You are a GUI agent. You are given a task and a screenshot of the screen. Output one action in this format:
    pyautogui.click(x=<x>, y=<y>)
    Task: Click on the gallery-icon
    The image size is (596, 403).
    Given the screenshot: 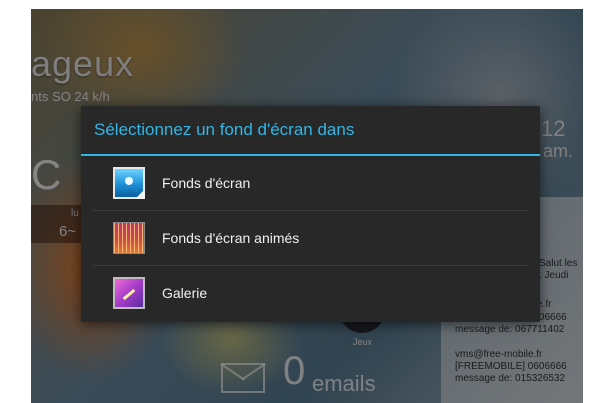 What is the action you would take?
    pyautogui.click(x=129, y=293)
    